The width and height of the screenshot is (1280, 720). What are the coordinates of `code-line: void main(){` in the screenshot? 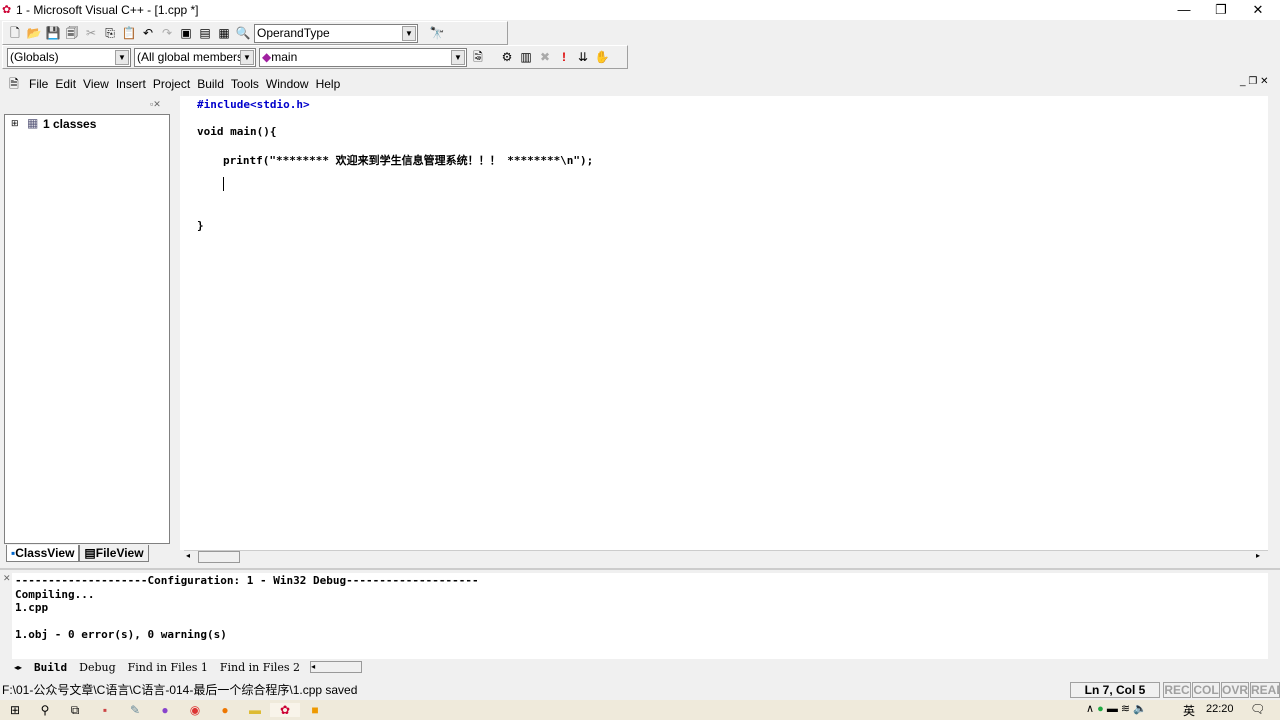 It's located at (237, 131).